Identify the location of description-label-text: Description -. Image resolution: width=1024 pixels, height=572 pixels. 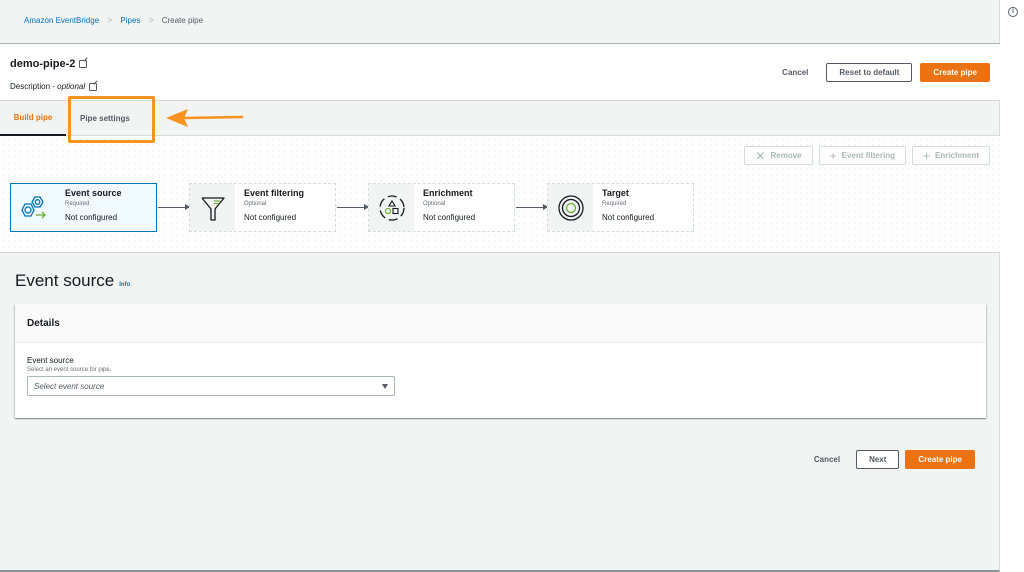
(34, 86).